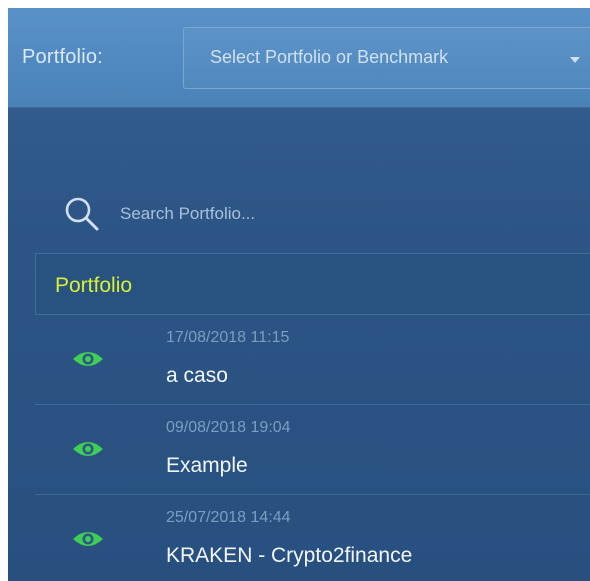 Image resolution: width=590 pixels, height=581 pixels. I want to click on portfolio-item-name: KRAKEN - Crypto2finance, so click(289, 555).